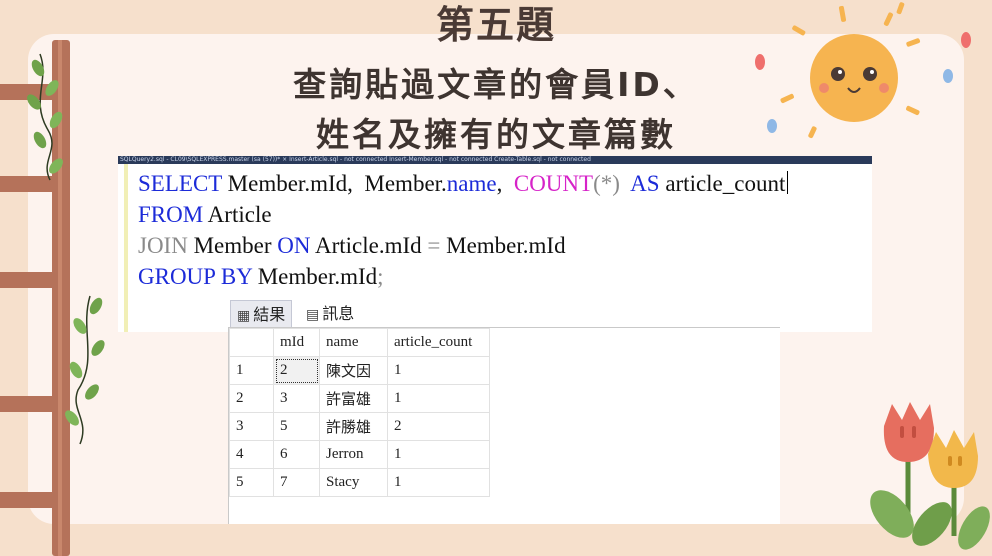  What do you see at coordinates (251, 342) in the screenshot?
I see `column-header-rownum` at bounding box center [251, 342].